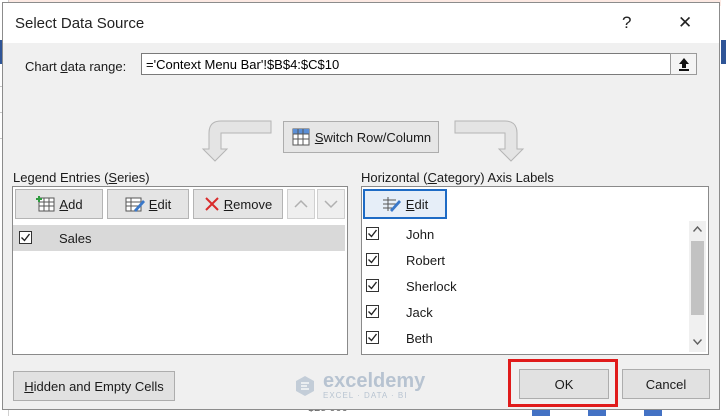 The width and height of the screenshot is (726, 416). What do you see at coordinates (563, 383) in the screenshot?
I see `ok-highlight-annotation` at bounding box center [563, 383].